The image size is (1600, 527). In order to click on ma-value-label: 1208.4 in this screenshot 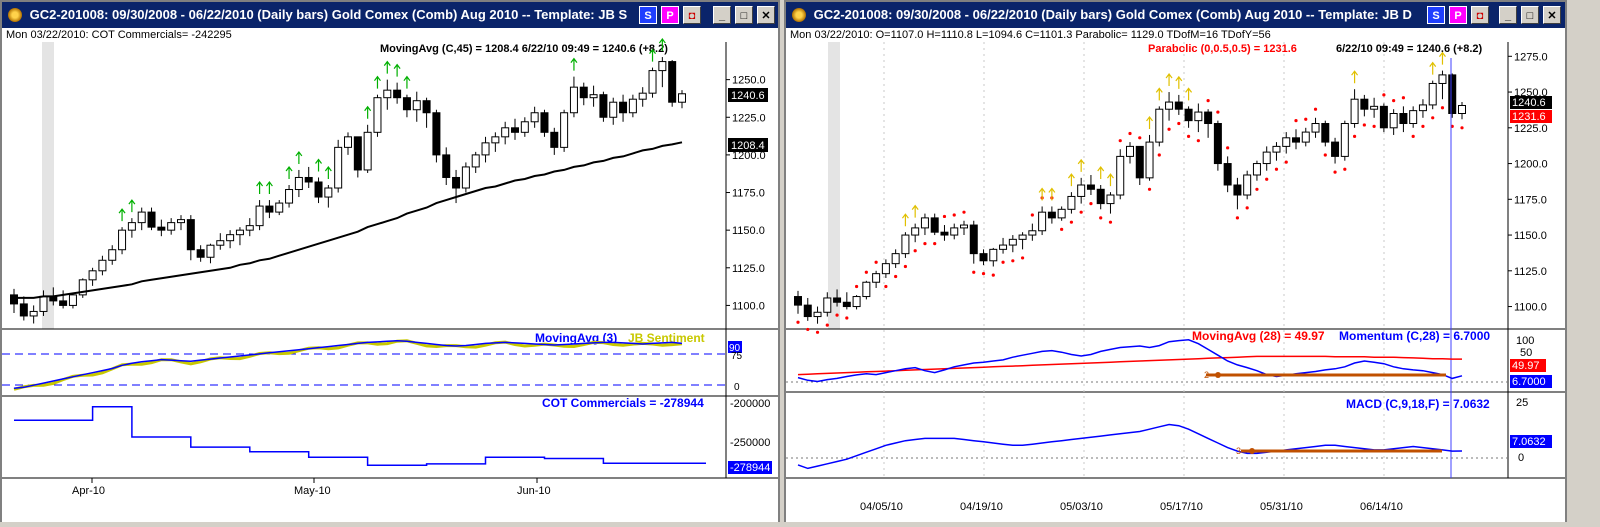, I will do `click(748, 146)`.